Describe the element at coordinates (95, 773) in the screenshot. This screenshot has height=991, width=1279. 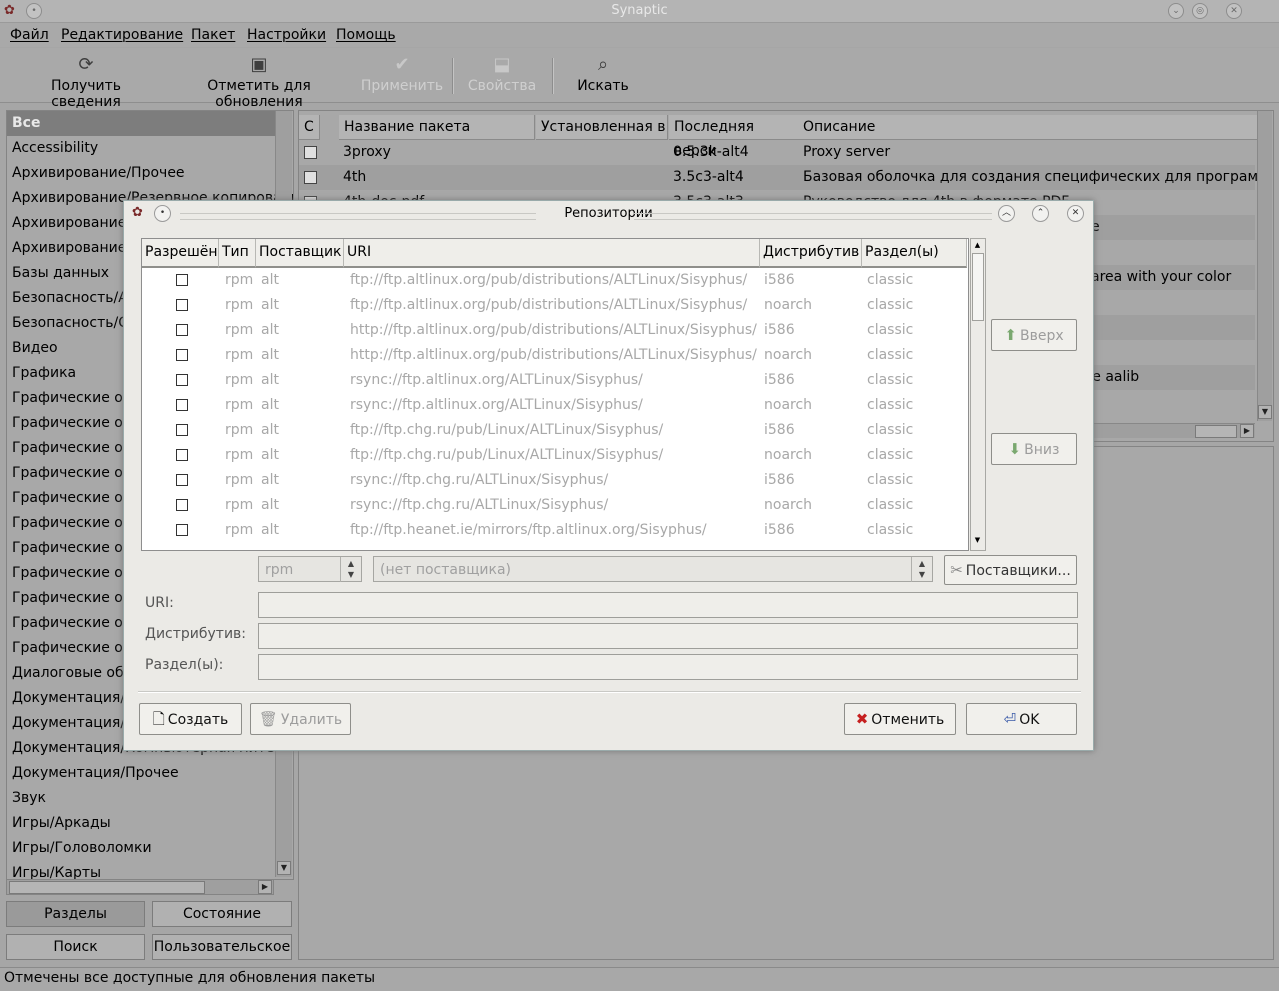
I see `category-item: Документация/Прочее` at that location.